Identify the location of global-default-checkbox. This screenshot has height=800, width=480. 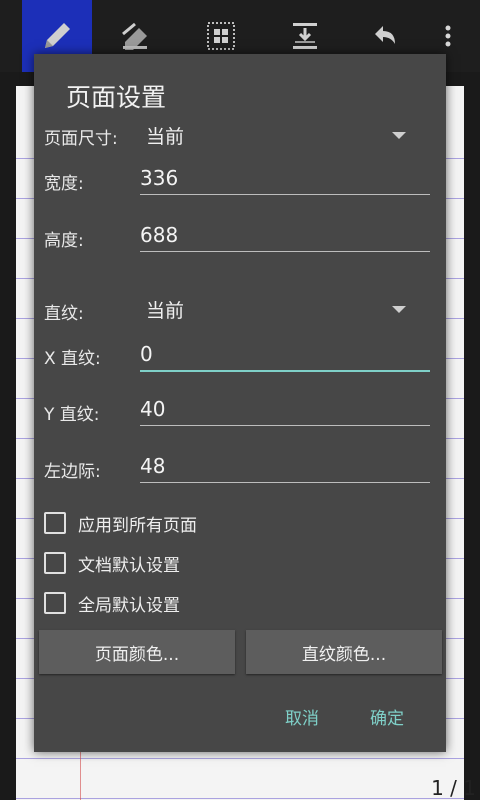
(55, 603).